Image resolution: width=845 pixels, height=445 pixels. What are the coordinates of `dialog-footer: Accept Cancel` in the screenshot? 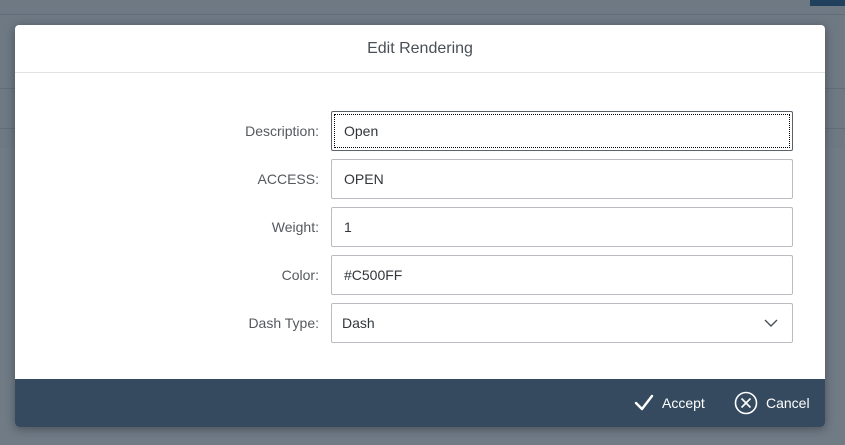 It's located at (420, 403).